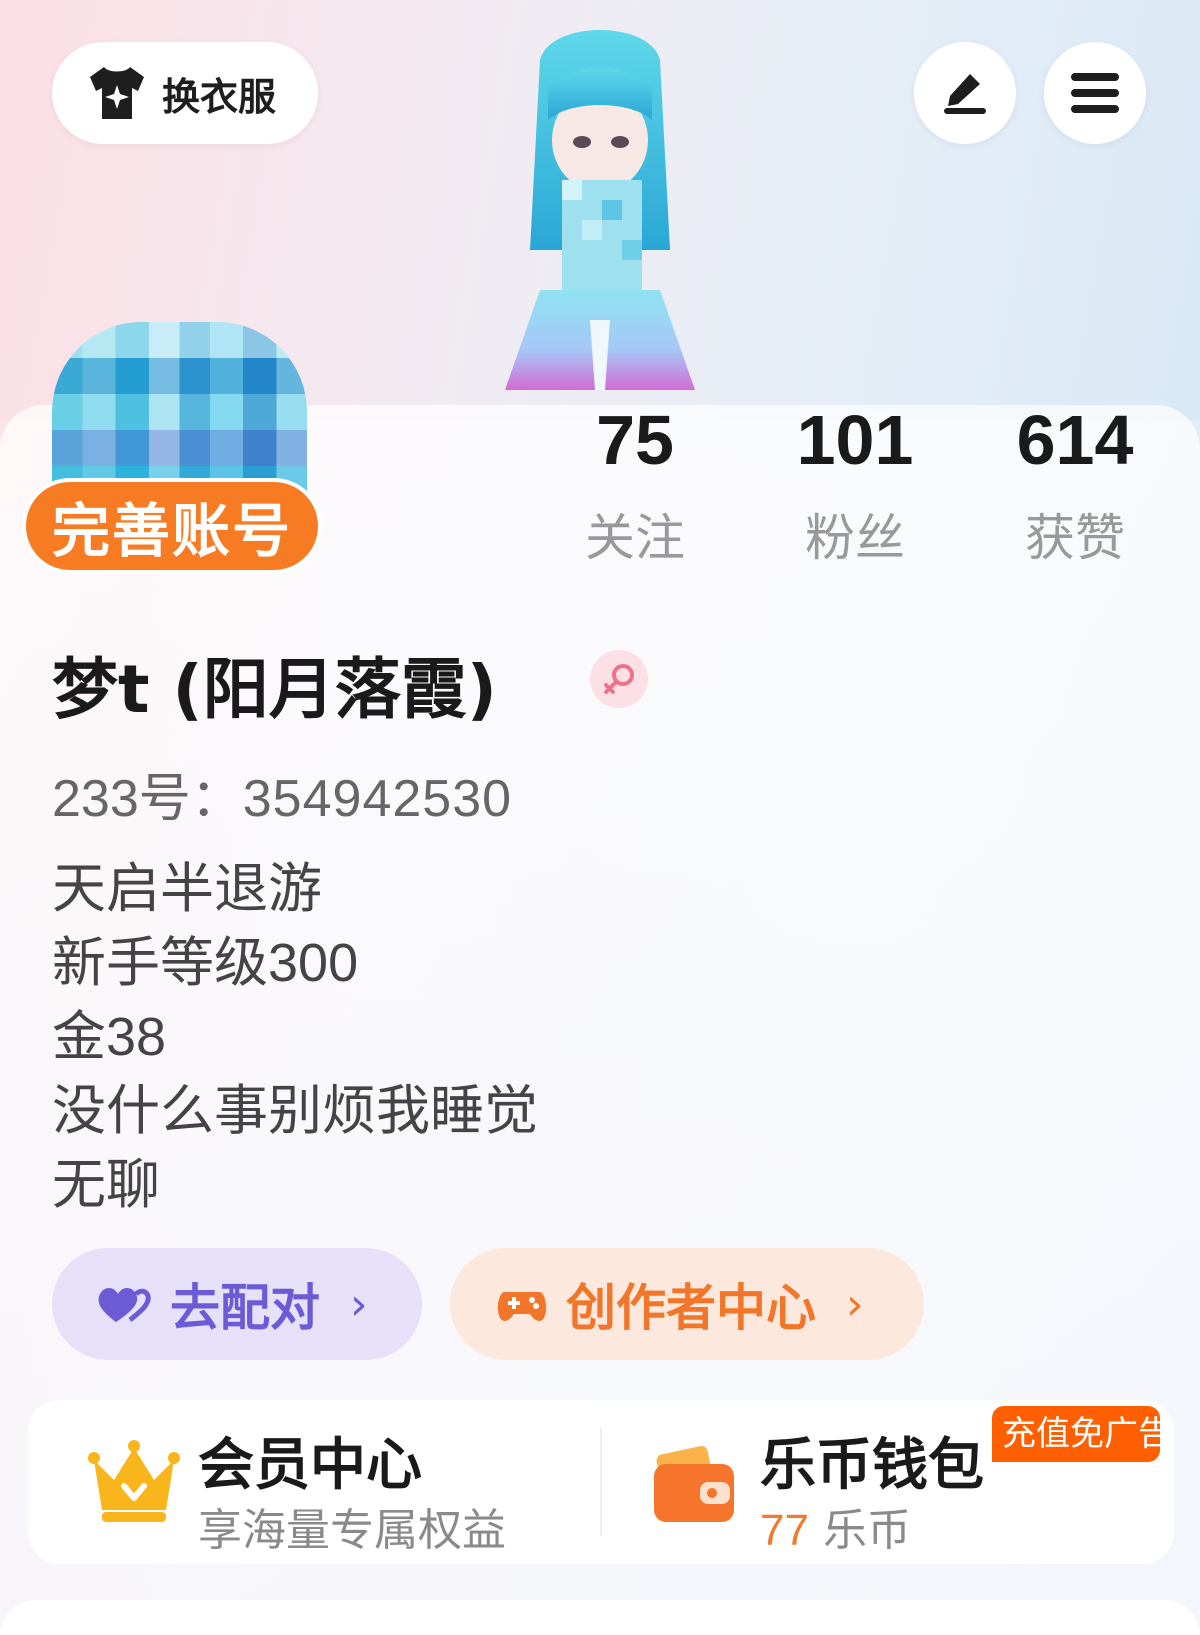  What do you see at coordinates (1076, 1434) in the screenshot?
I see `promo-badge: 充值免广告` at bounding box center [1076, 1434].